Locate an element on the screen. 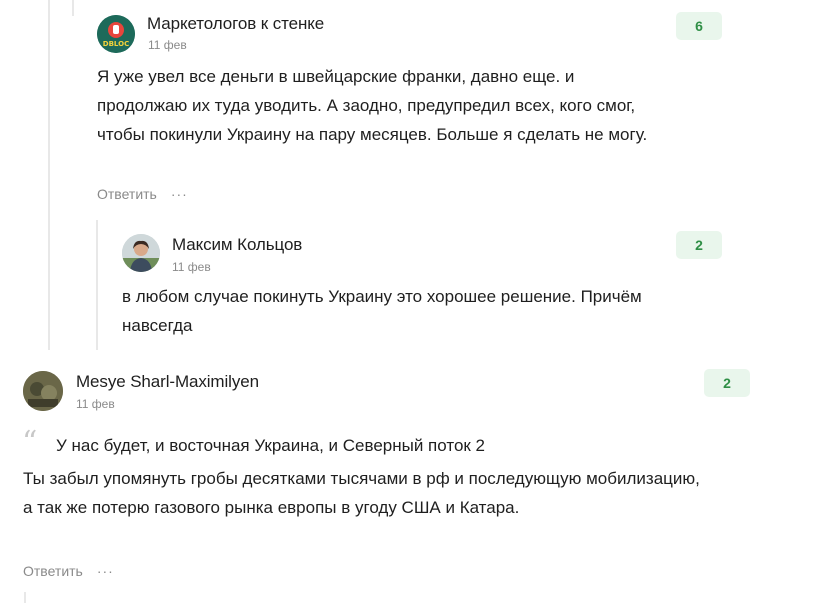 This screenshot has height=603, width=830. dbloc-logo-icon: DBLOC is located at coordinates (116, 34).